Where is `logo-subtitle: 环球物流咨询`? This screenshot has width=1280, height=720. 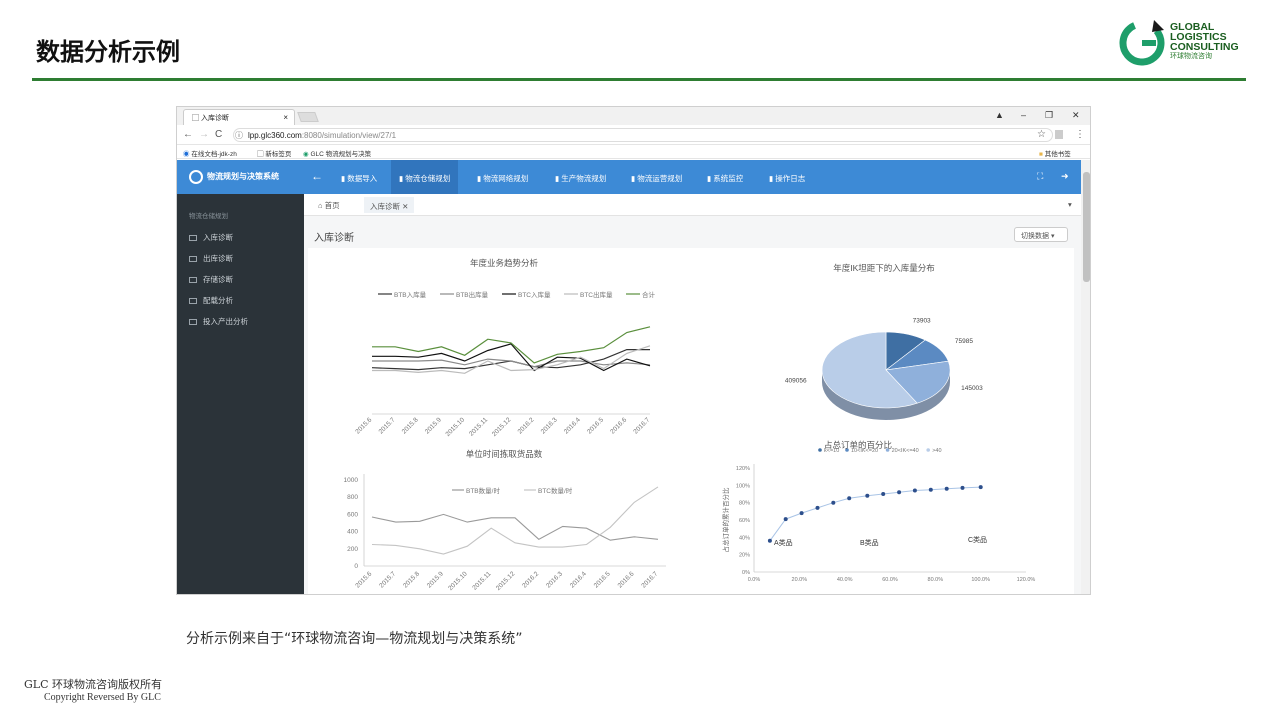 logo-subtitle: 环球物流咨询 is located at coordinates (1191, 56).